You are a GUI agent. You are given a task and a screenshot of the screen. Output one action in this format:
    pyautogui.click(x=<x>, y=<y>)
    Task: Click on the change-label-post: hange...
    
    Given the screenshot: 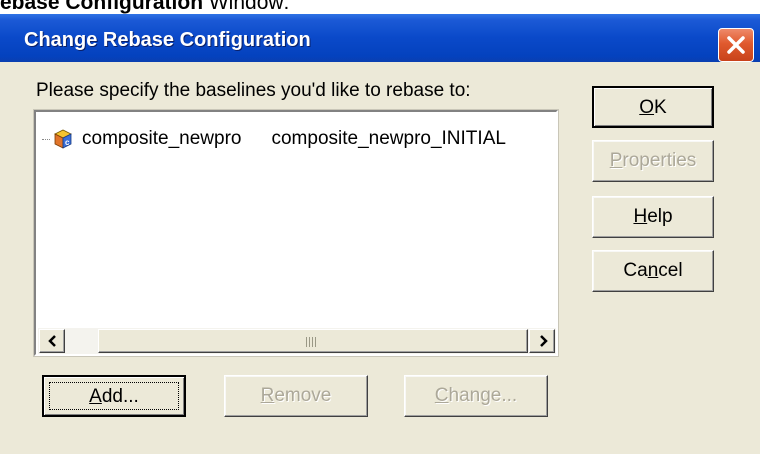 What is the action you would take?
    pyautogui.click(x=483, y=395)
    